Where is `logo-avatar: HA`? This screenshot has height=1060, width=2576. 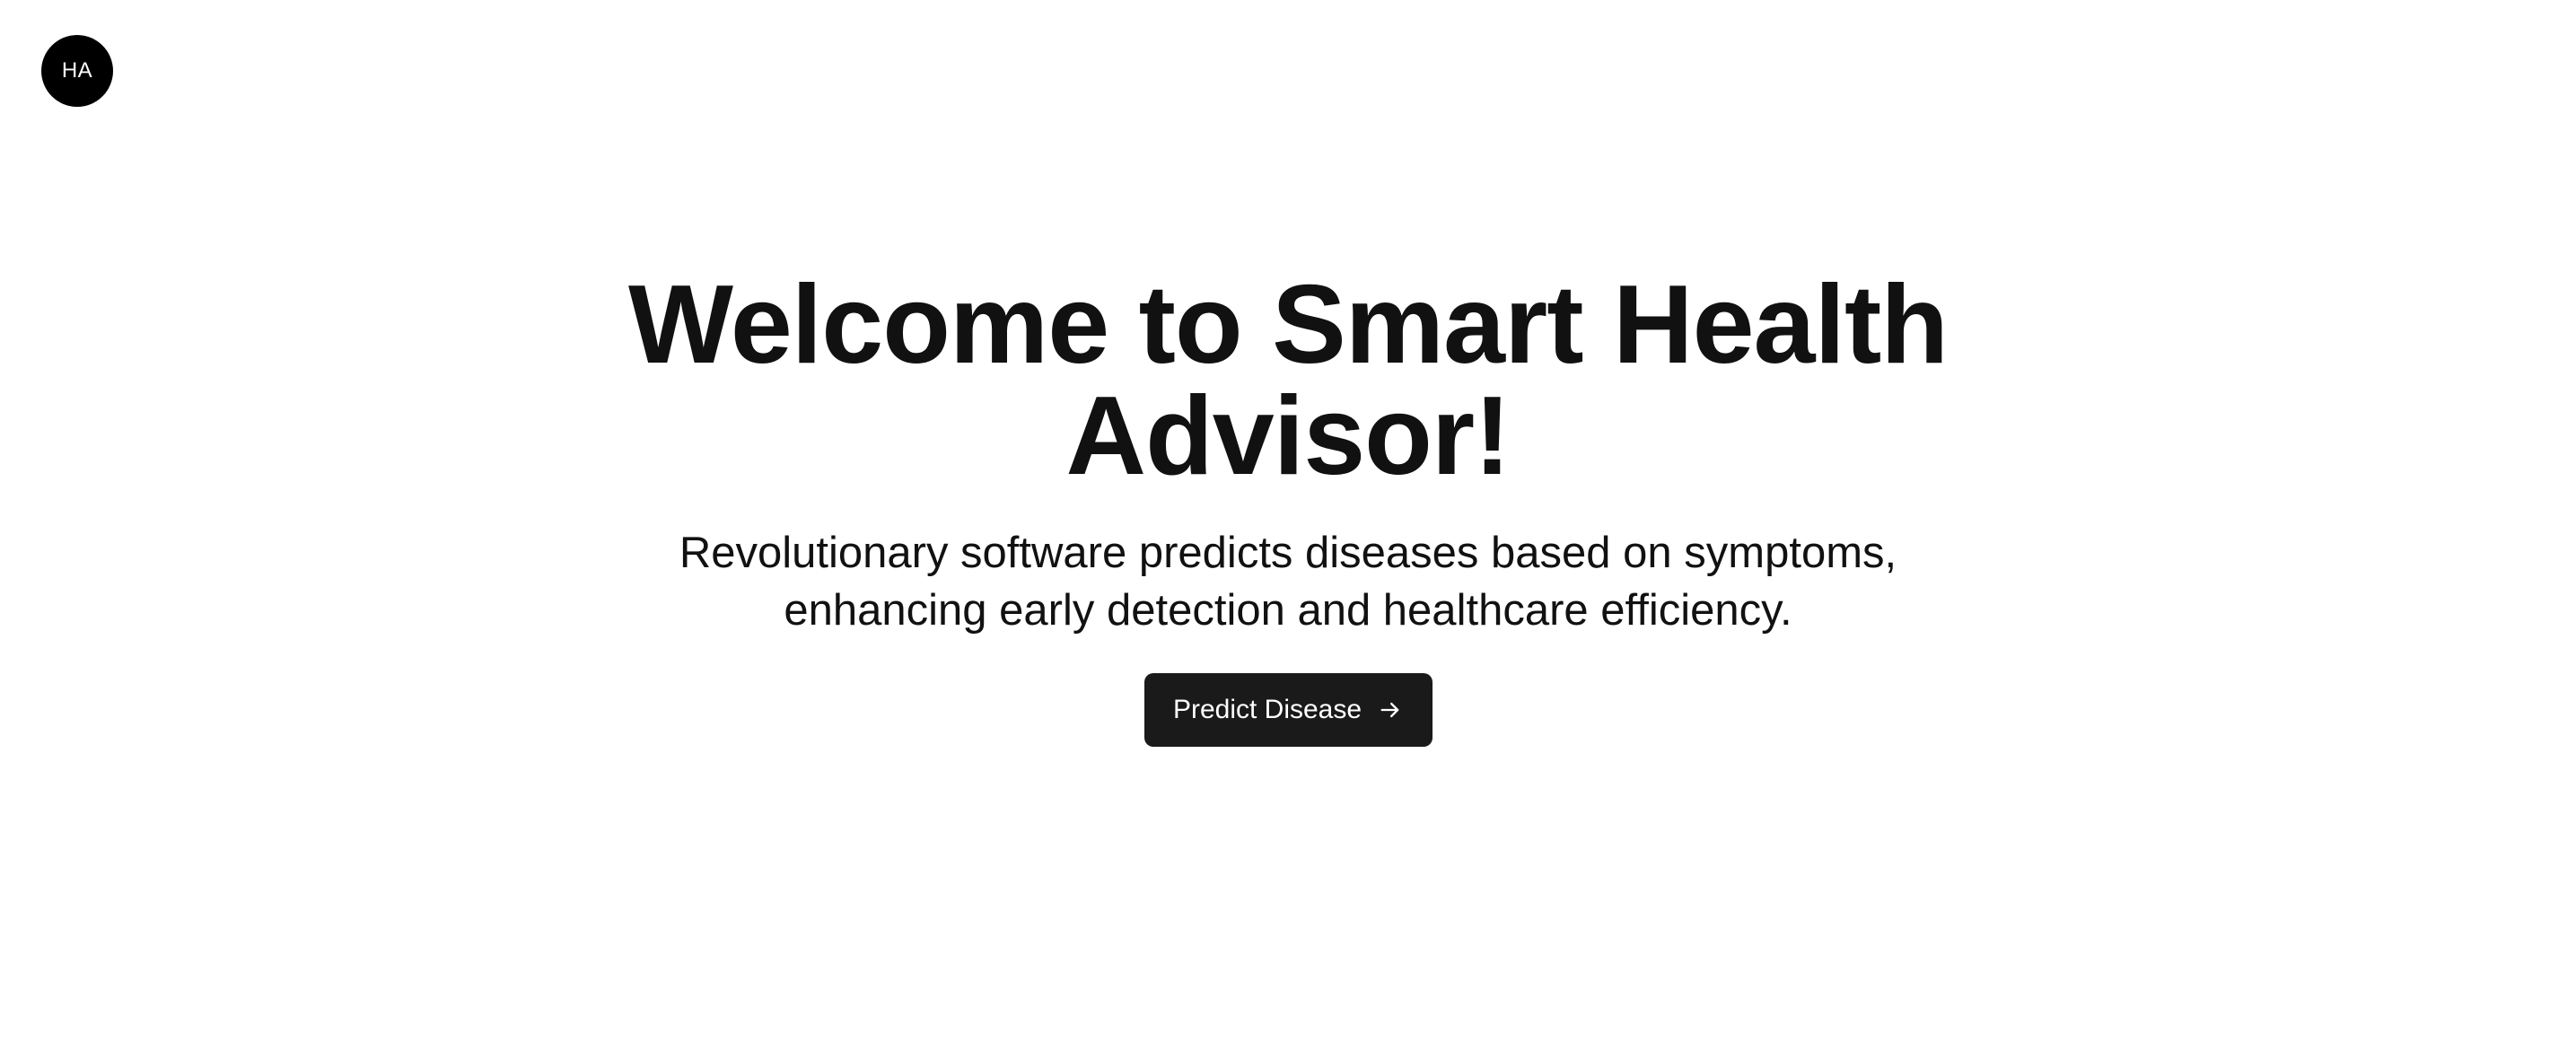
logo-avatar: HA is located at coordinates (77, 71).